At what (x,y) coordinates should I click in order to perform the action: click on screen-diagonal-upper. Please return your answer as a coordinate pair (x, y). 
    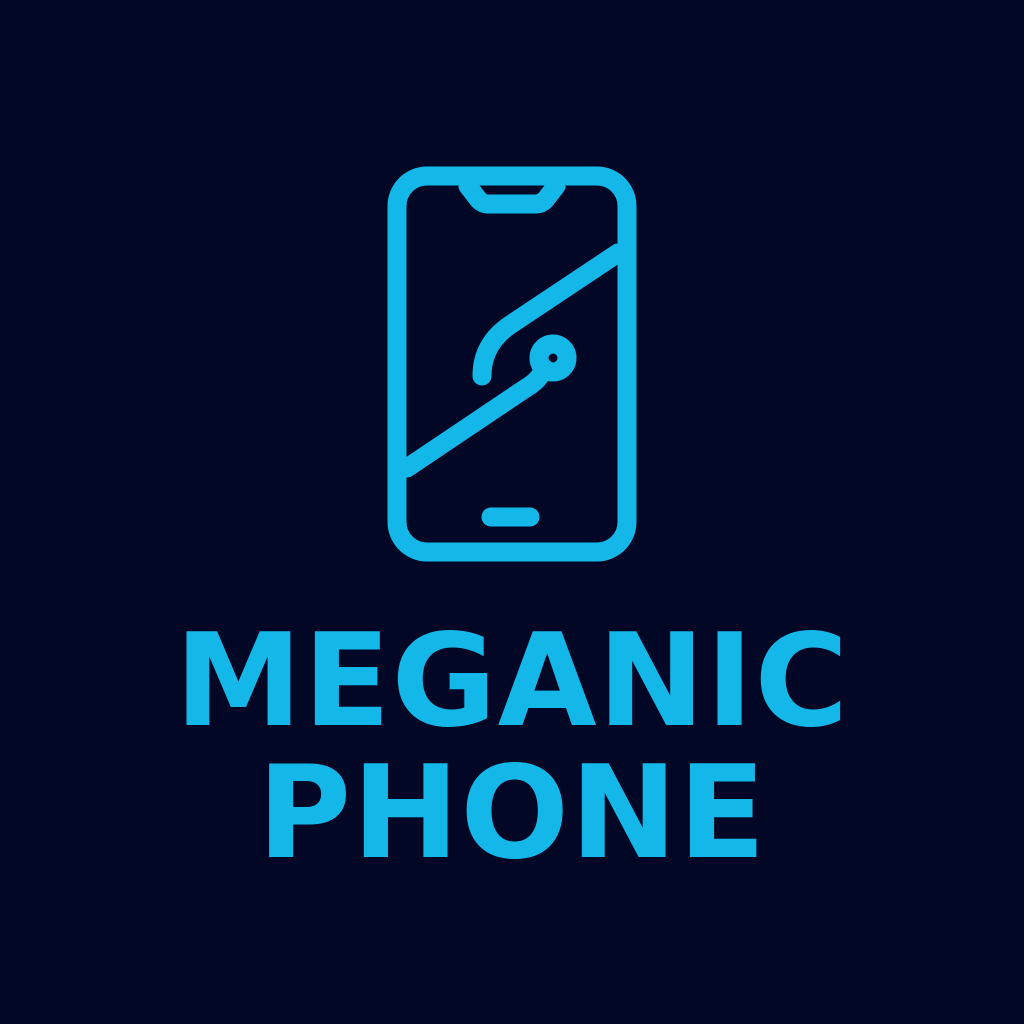
    Looking at the image, I should click on (550, 314).